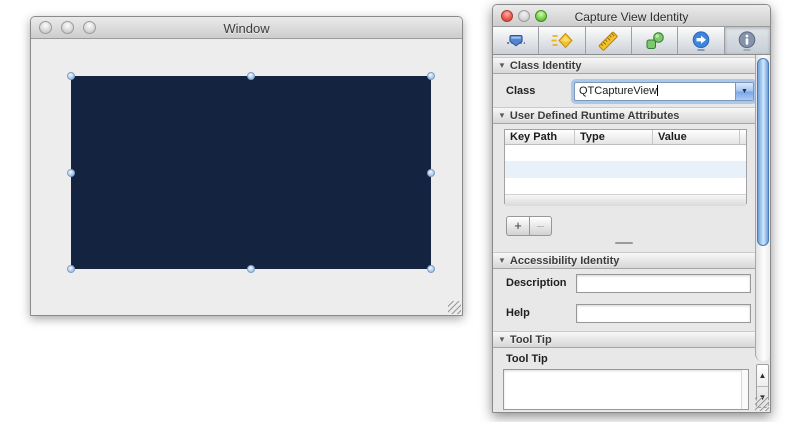 The width and height of the screenshot is (786, 422). What do you see at coordinates (624, 339) in the screenshot?
I see `section-header-tool-tip: ▼ Tool Tip` at bounding box center [624, 339].